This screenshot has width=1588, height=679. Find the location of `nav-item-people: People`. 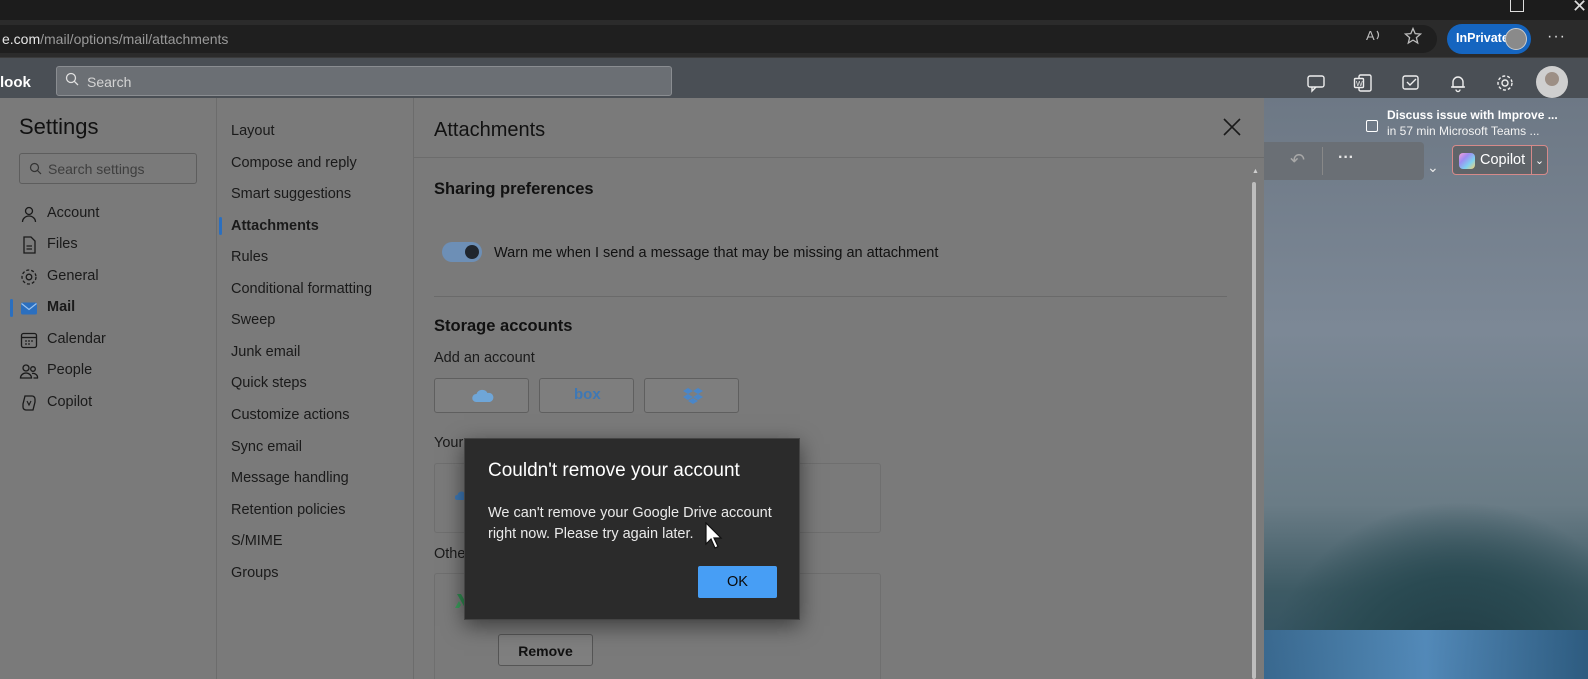

nav-item-people: People is located at coordinates (114, 371).